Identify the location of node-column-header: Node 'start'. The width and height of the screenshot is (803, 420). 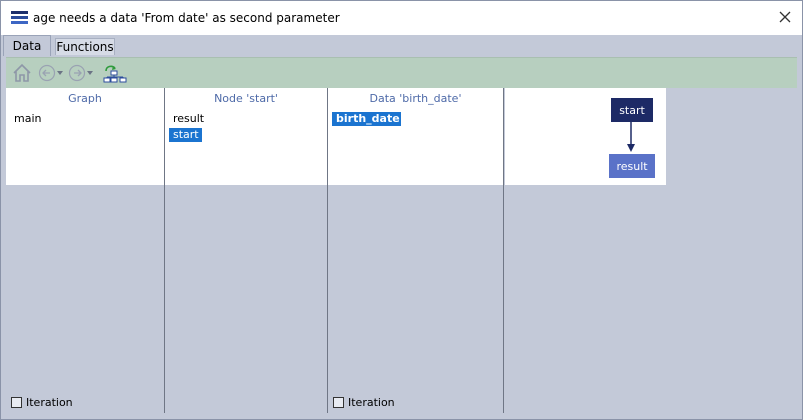
(246, 98).